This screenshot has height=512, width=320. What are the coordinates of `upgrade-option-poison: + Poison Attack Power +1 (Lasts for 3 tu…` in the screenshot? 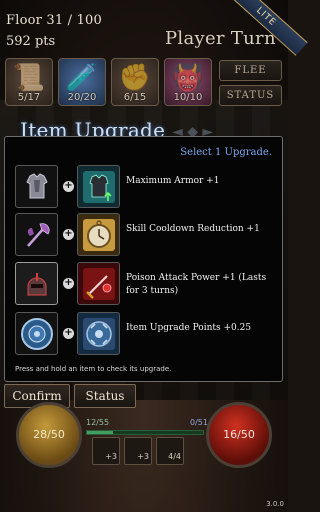 It's located at (144, 284).